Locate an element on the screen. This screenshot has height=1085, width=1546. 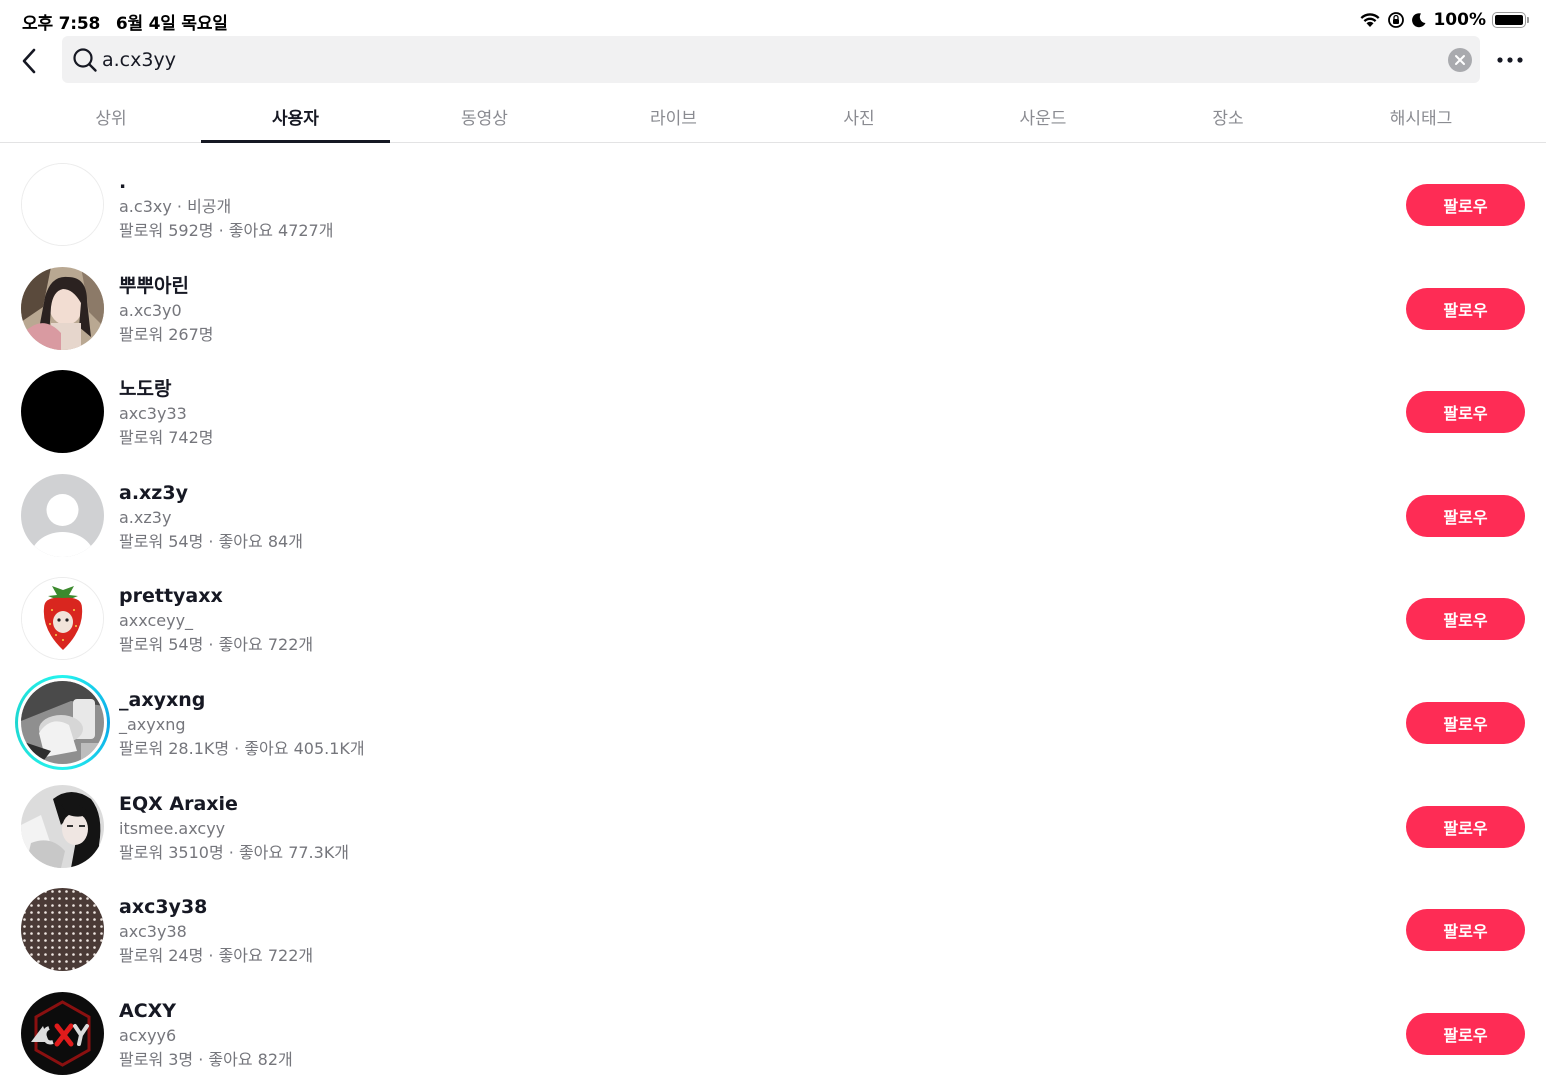
display-name: a.xz3y is located at coordinates (153, 492).